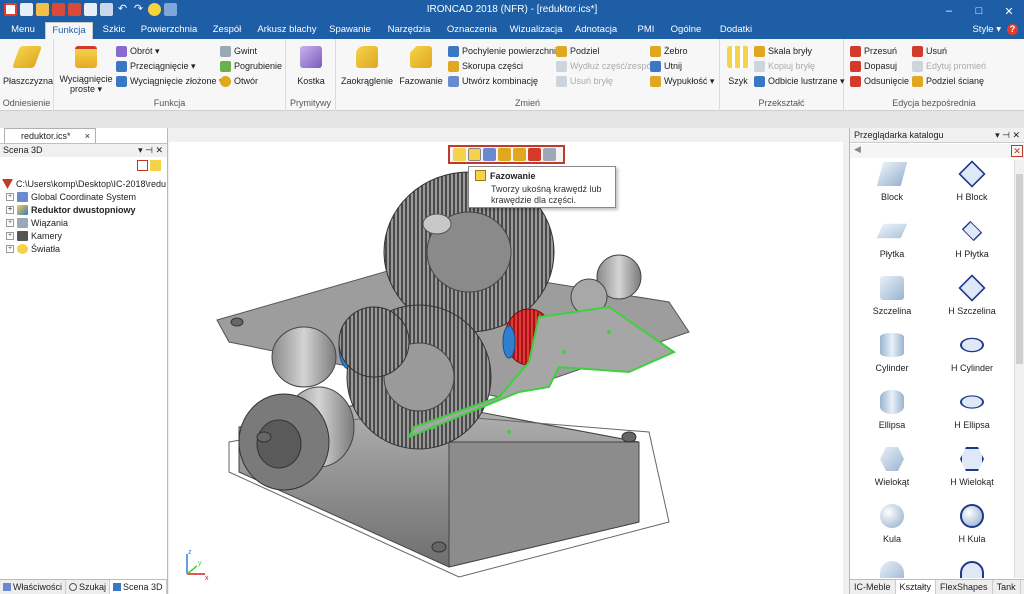  I want to click on help-icon: ?, so click(1012, 29).